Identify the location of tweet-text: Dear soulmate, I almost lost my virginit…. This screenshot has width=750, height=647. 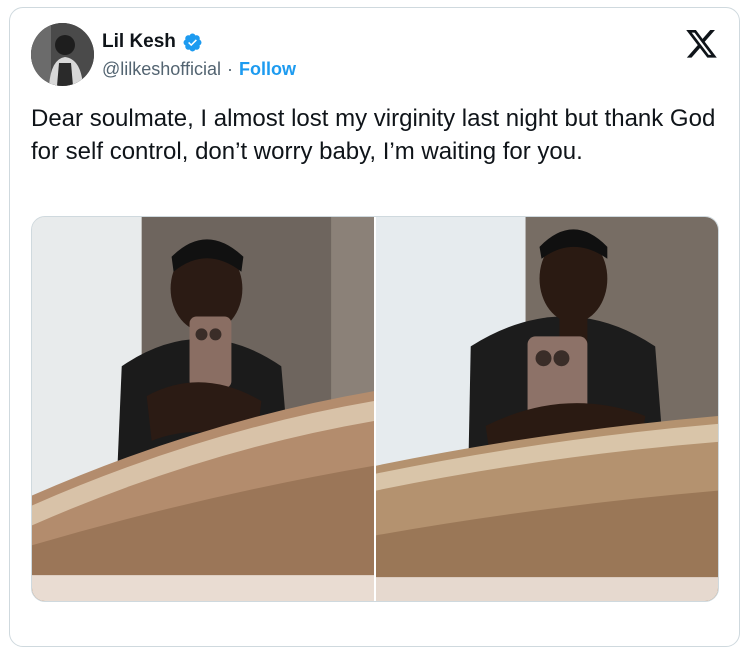
(373, 135).